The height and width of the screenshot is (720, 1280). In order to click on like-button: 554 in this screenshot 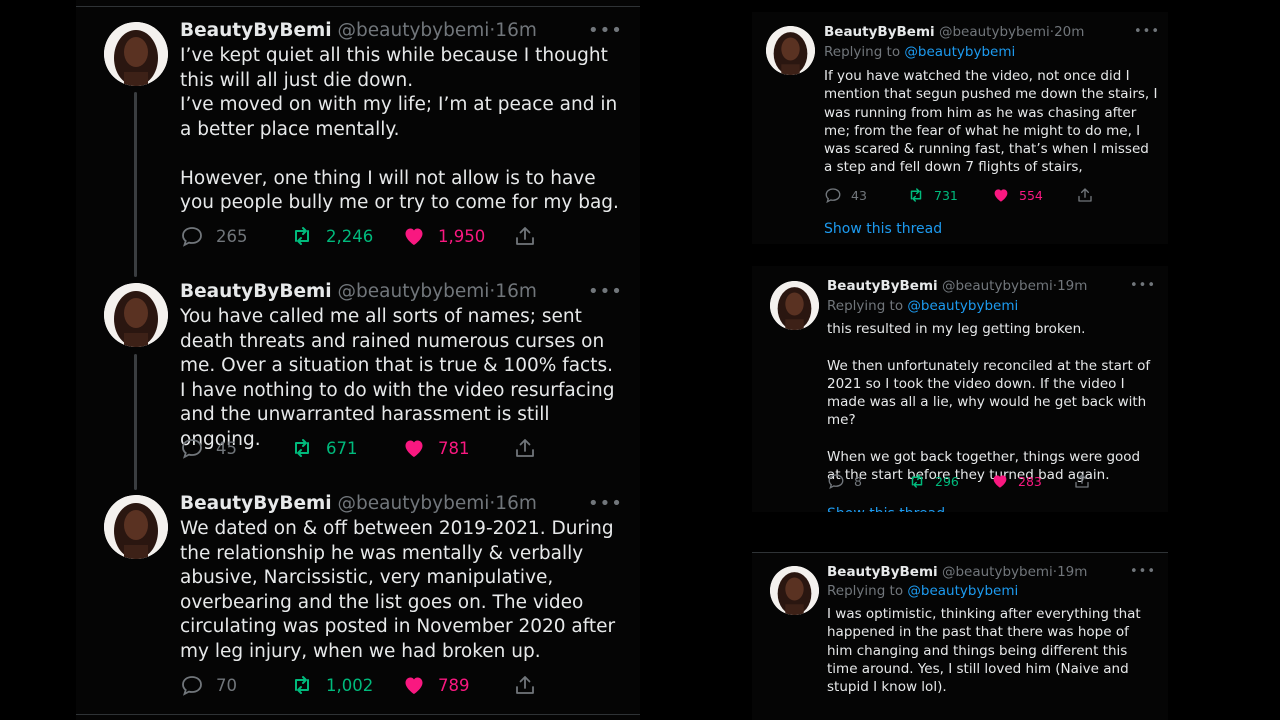, I will do `click(1017, 195)`.